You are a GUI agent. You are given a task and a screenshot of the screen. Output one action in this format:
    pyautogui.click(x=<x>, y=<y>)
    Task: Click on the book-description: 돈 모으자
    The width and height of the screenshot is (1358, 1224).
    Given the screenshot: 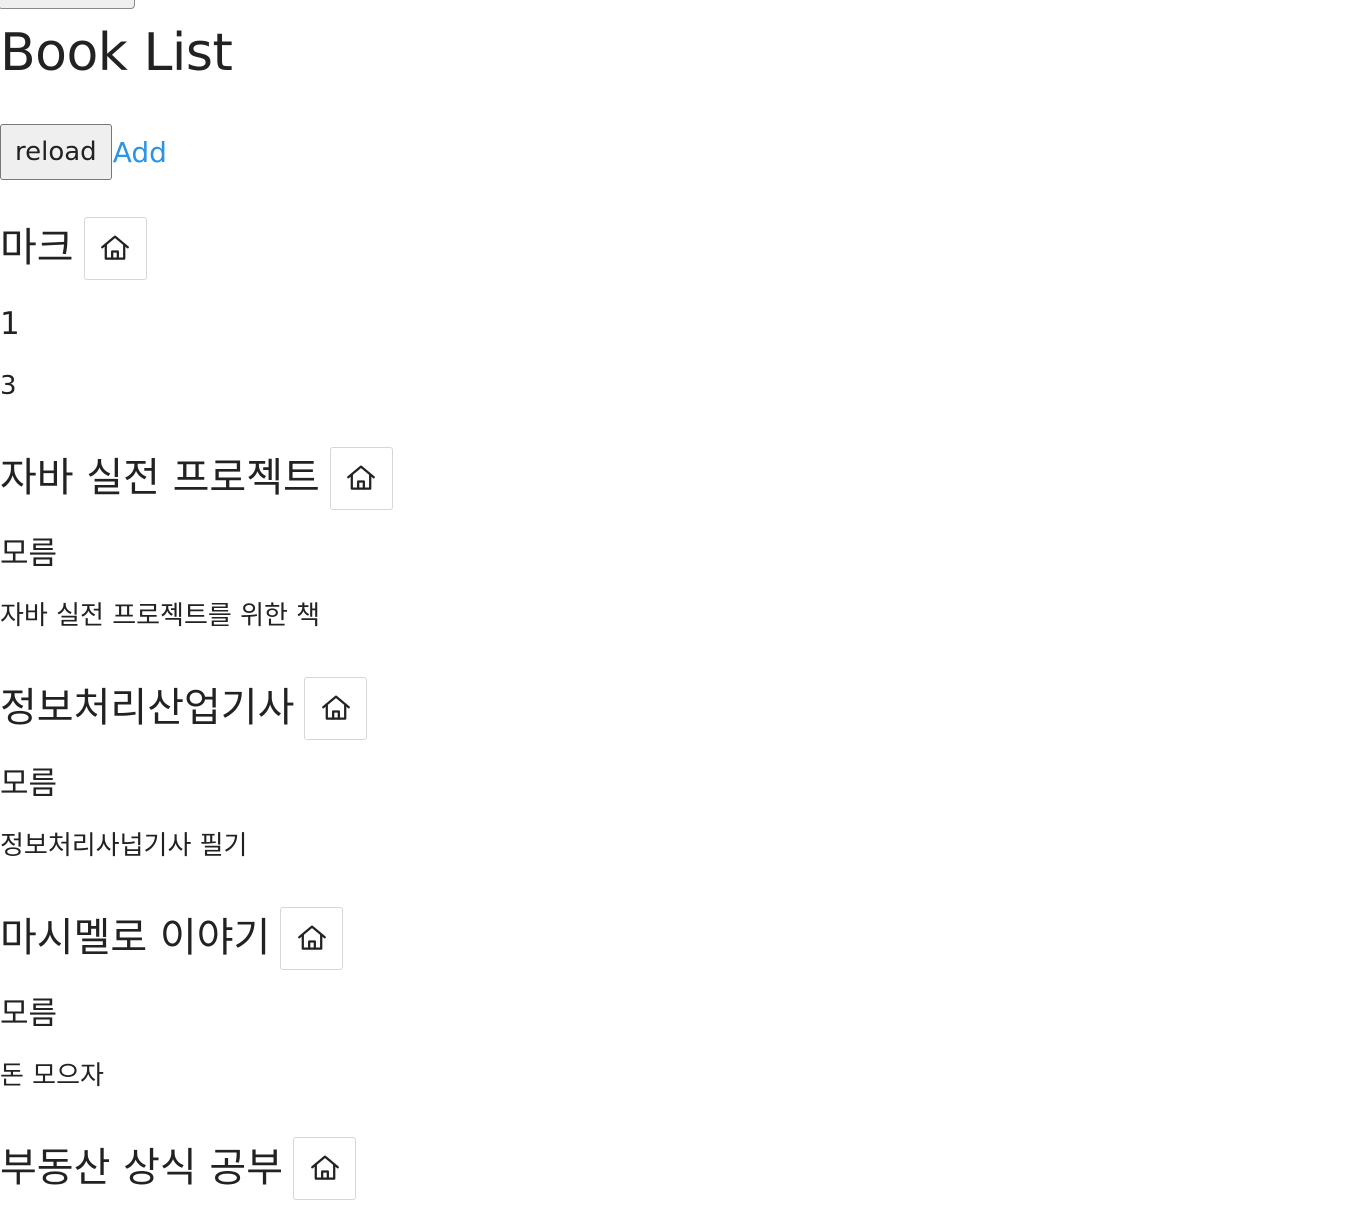 What is the action you would take?
    pyautogui.click(x=52, y=1076)
    